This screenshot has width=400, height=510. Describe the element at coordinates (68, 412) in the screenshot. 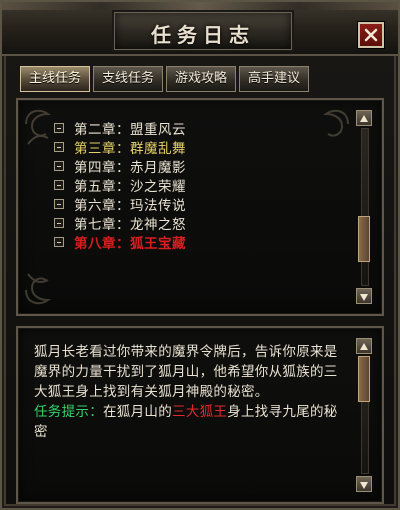

I see `hint-label: 任务提示：` at that location.